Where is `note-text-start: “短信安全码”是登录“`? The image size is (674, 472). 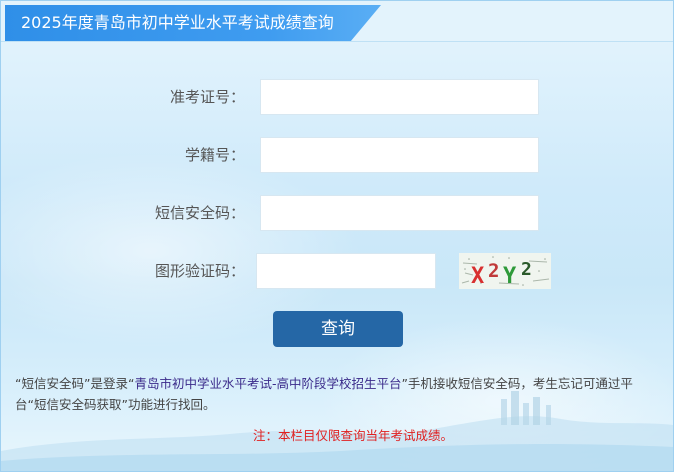
note-text-start: “短信安全码”是登录“ is located at coordinates (75, 383).